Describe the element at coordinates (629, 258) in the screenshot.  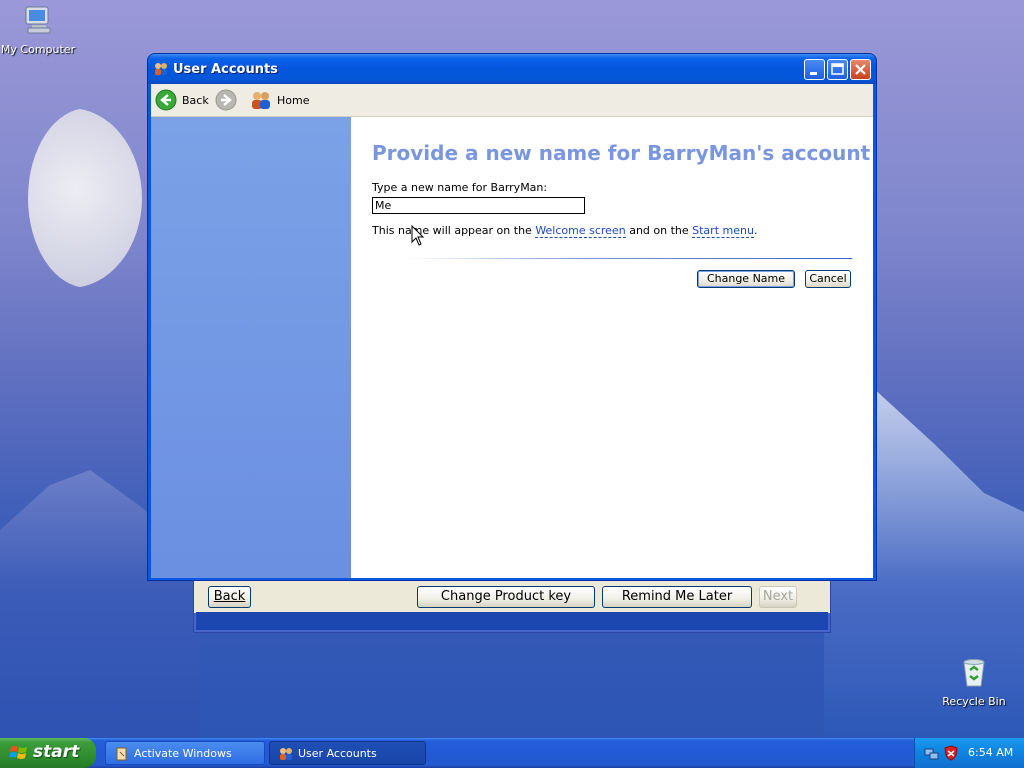
I see `content-divider` at that location.